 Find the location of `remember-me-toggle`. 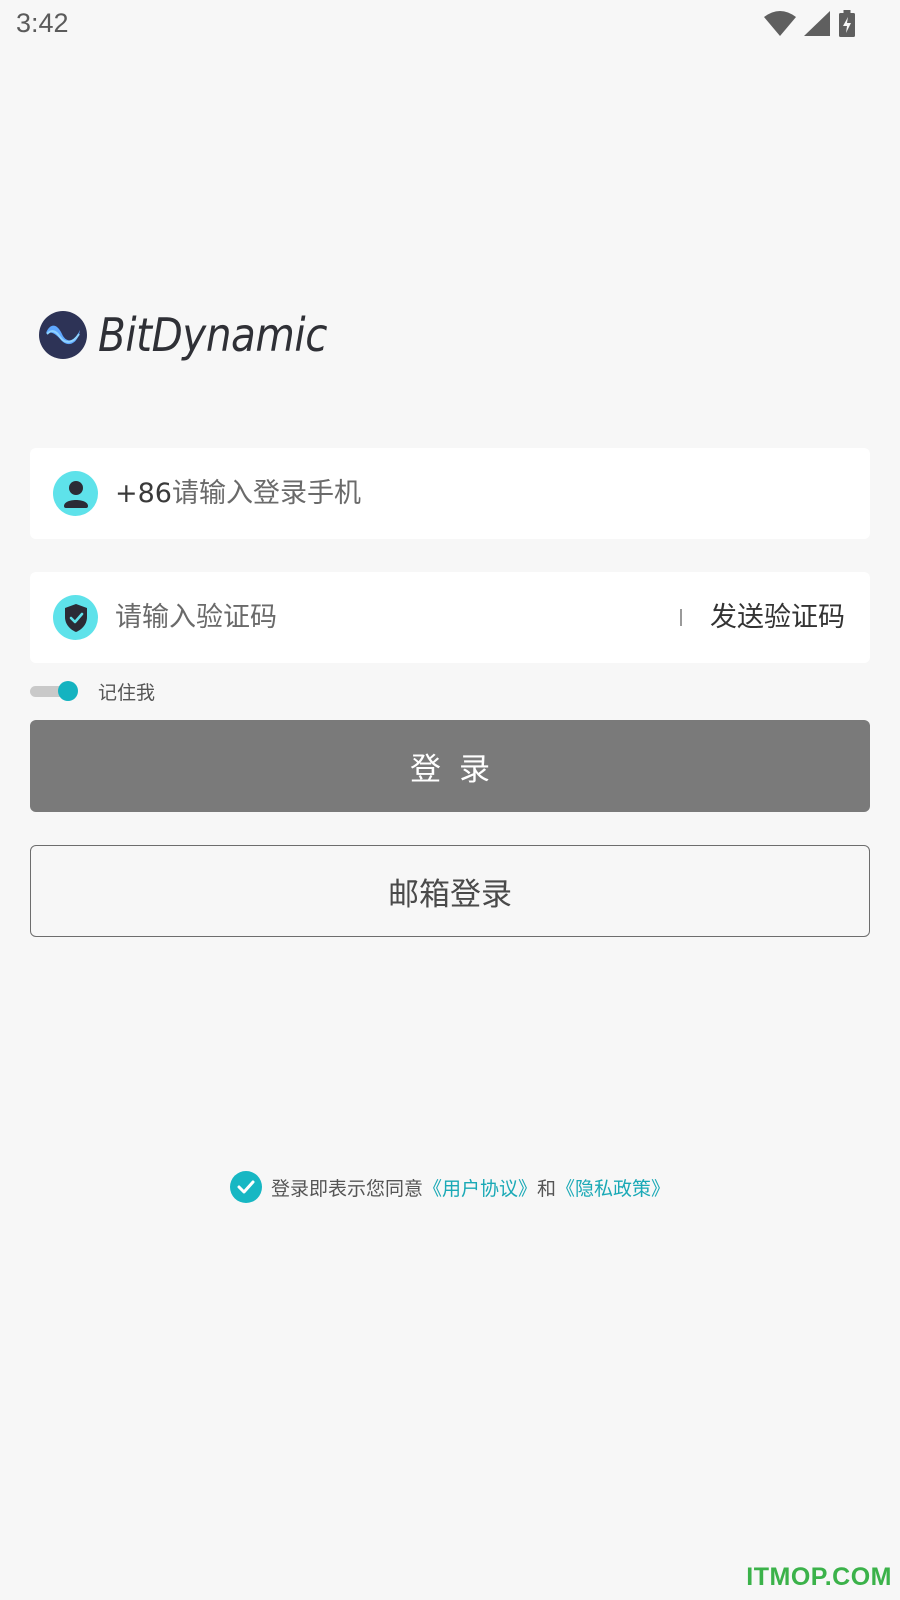

remember-me-toggle is located at coordinates (54, 691).